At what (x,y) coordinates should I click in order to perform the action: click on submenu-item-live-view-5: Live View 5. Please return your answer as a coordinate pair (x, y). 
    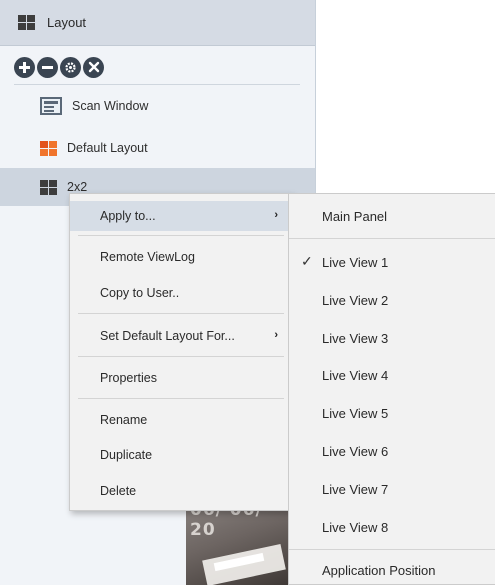
    Looking at the image, I should click on (392, 413).